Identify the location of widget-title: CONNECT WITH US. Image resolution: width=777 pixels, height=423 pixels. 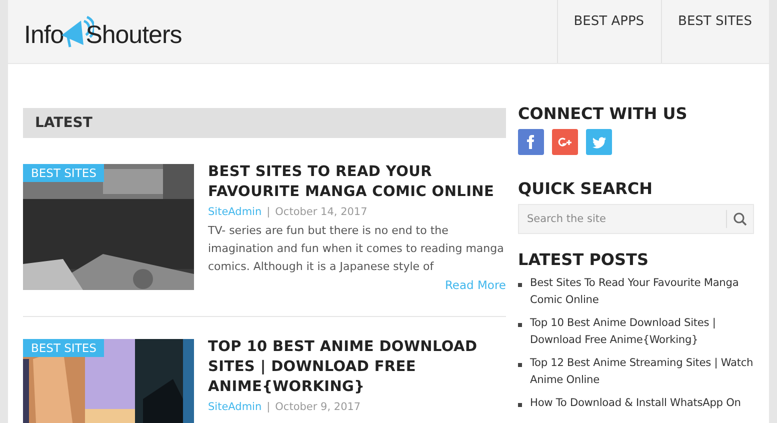
(603, 113).